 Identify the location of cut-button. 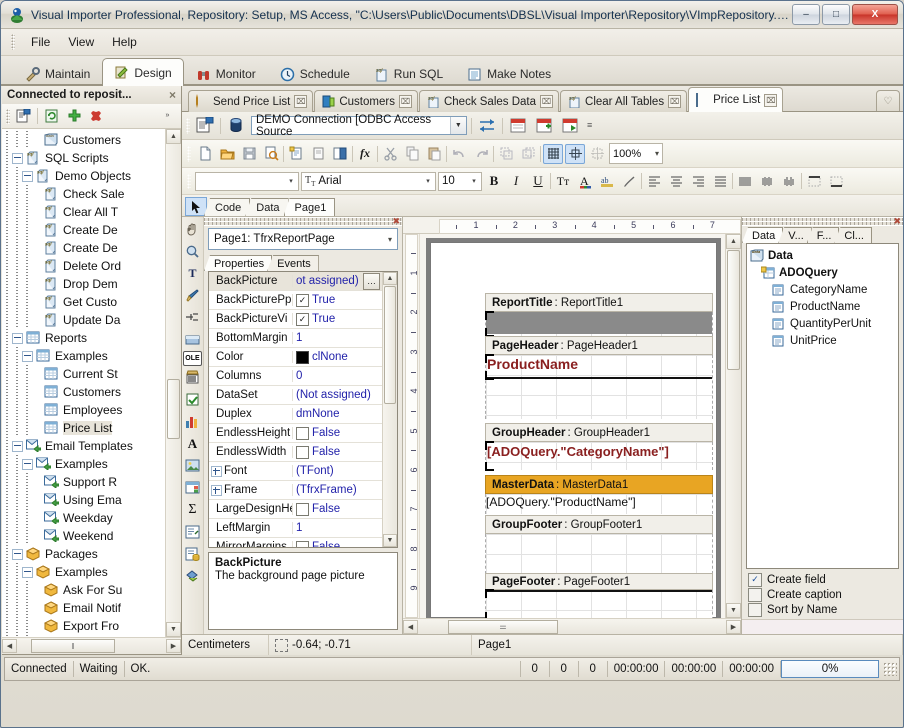
(390, 154).